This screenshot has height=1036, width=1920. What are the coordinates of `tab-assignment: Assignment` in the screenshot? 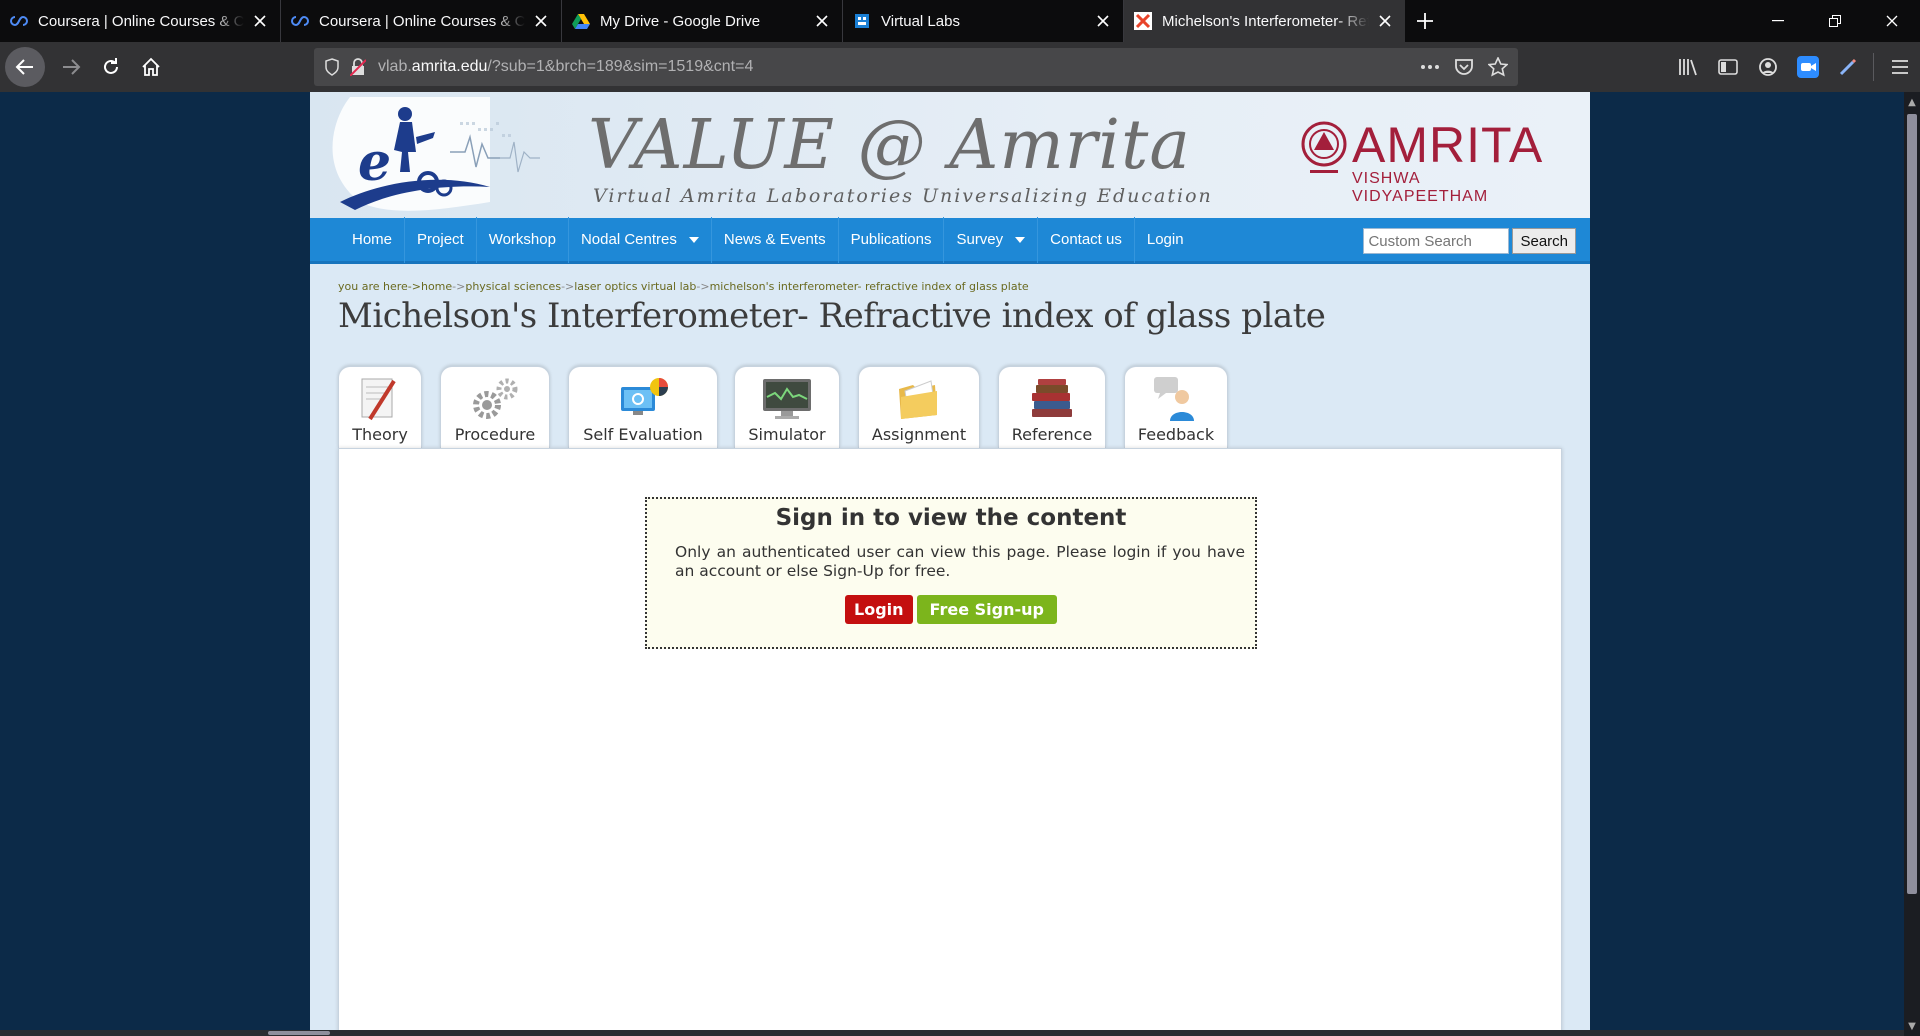 It's located at (919, 407).